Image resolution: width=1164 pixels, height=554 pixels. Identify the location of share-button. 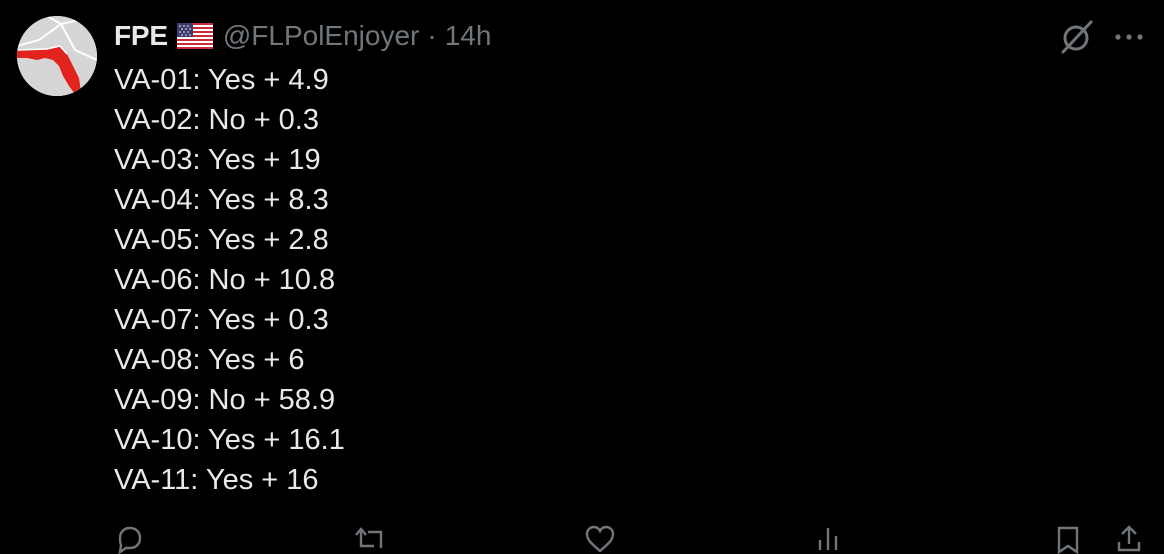
(1129, 539).